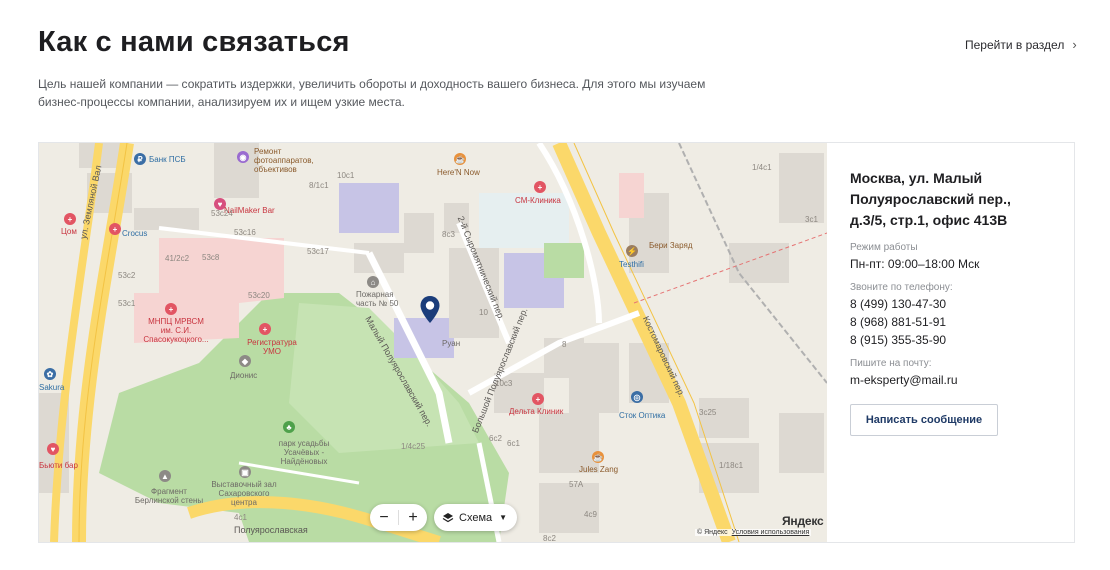 The width and height of the screenshot is (1110, 570). What do you see at coordinates (513, 443) in the screenshot?
I see `house-number: 6c1` at bounding box center [513, 443].